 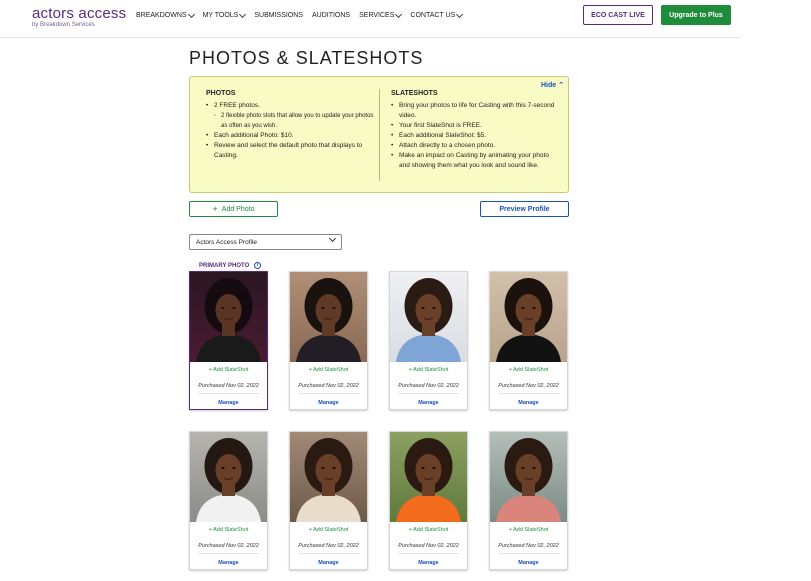 I want to click on nav-label: AUDITIONS, so click(x=331, y=15).